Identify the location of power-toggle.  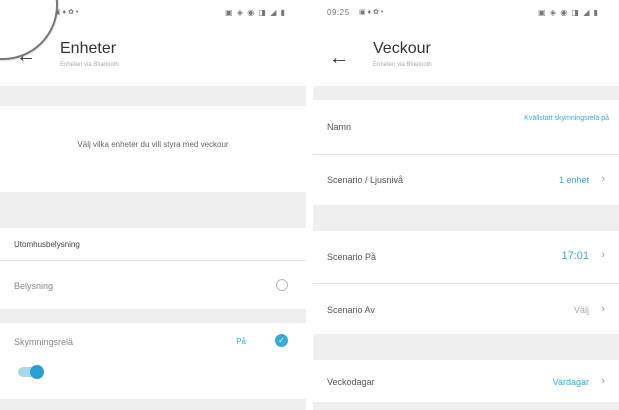
(31, 372).